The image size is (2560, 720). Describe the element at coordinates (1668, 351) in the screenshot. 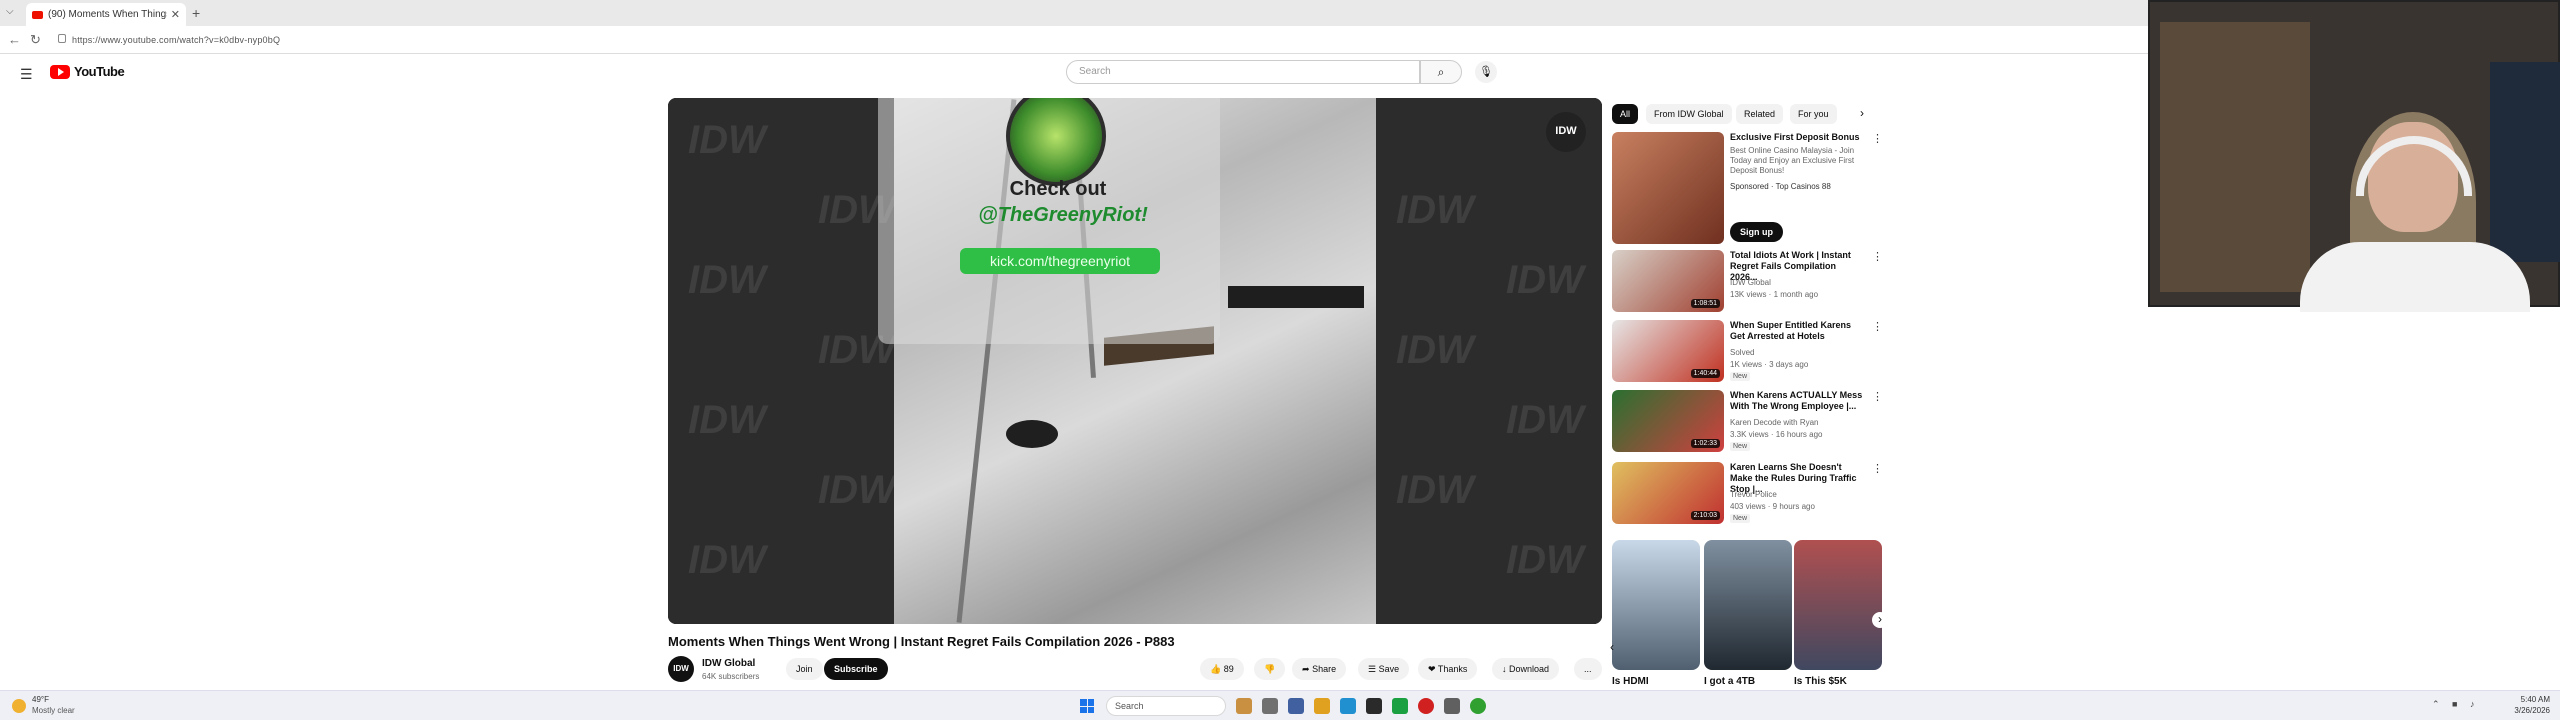

I see `video-thumbnail: 1:40:44` at that location.